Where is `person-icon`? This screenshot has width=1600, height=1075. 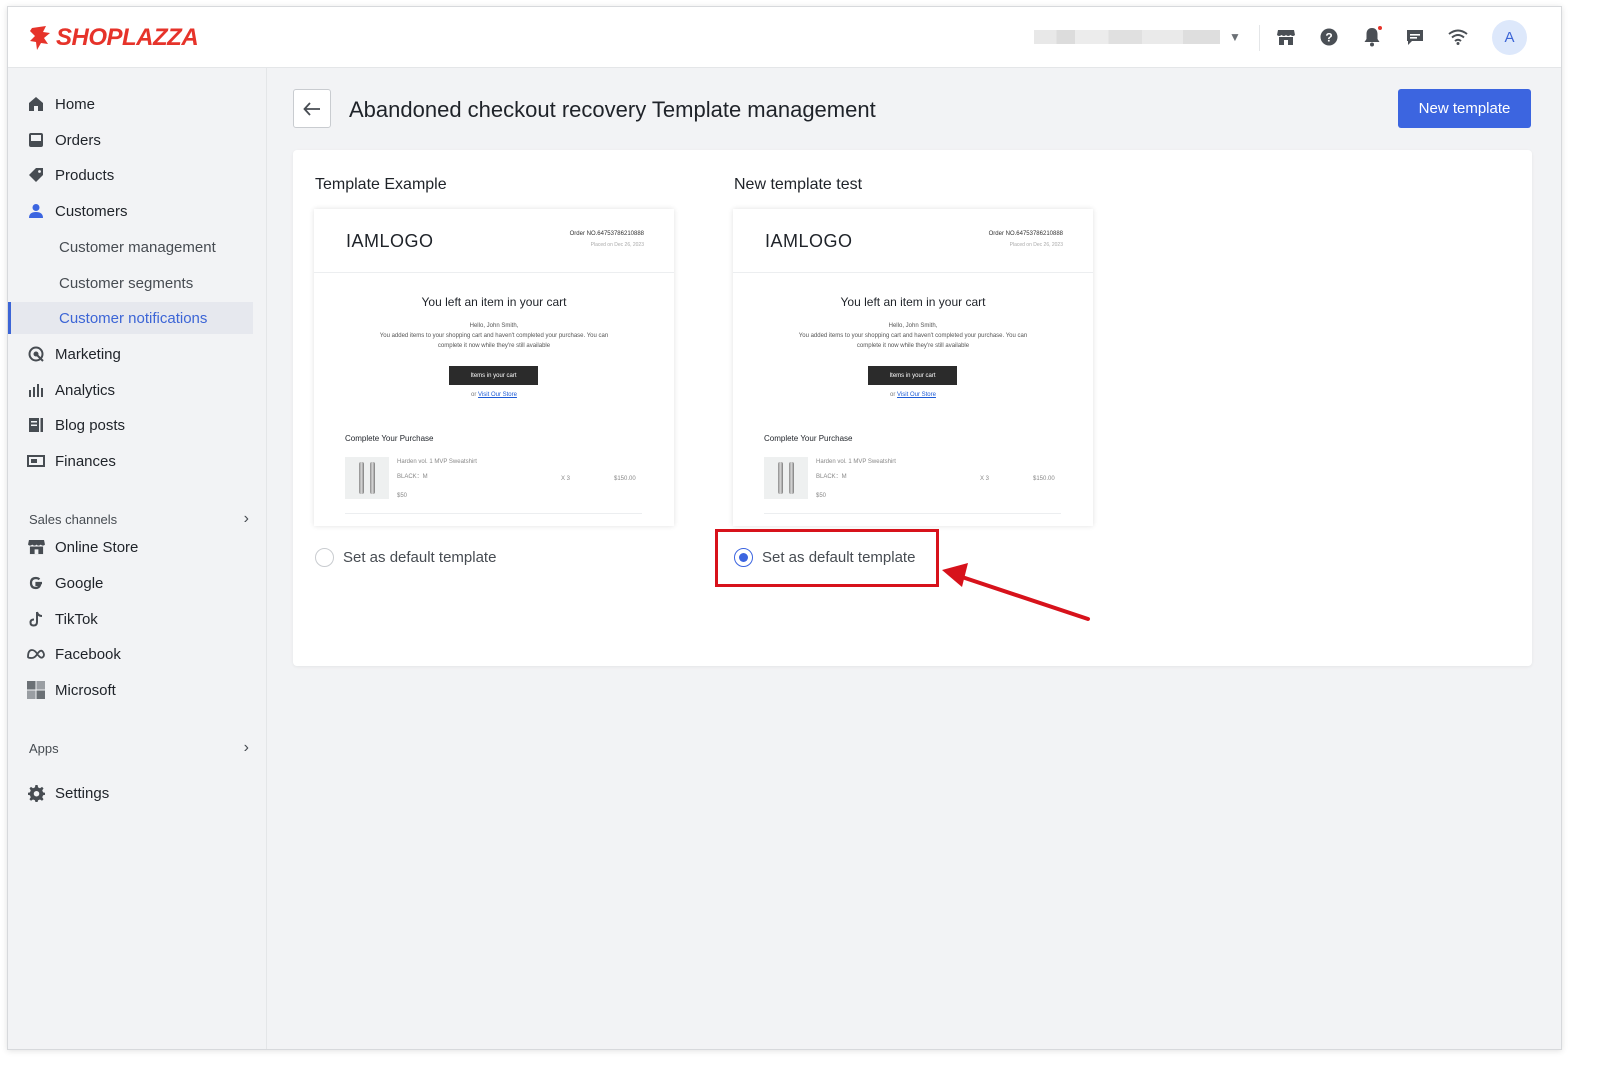
person-icon is located at coordinates (36, 211).